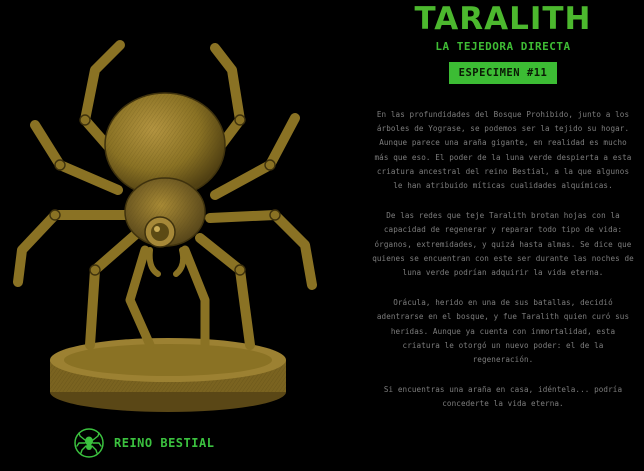  I want to click on spider-emblem-icon, so click(89, 443).